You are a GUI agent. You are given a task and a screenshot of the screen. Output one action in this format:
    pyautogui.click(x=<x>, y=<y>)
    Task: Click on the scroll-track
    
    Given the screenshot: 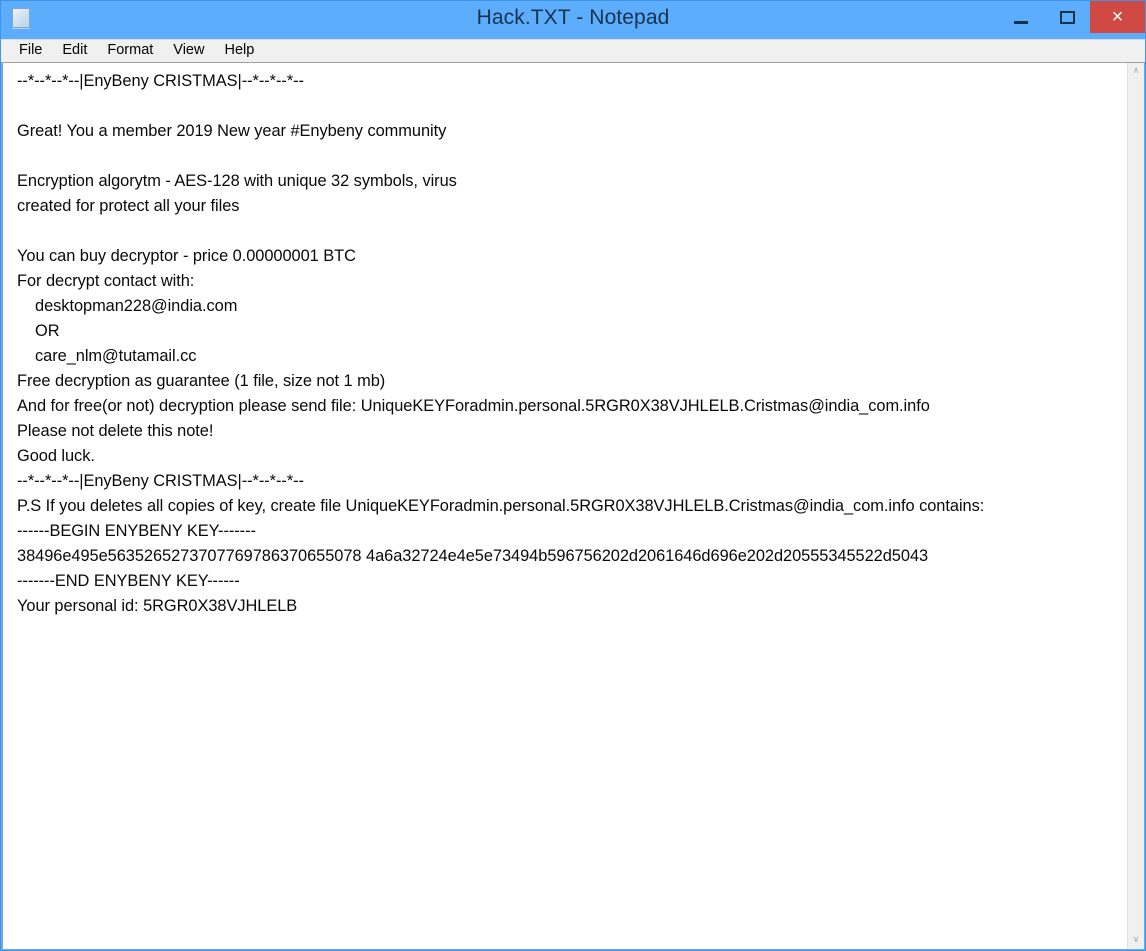 What is the action you would take?
    pyautogui.click(x=1136, y=506)
    